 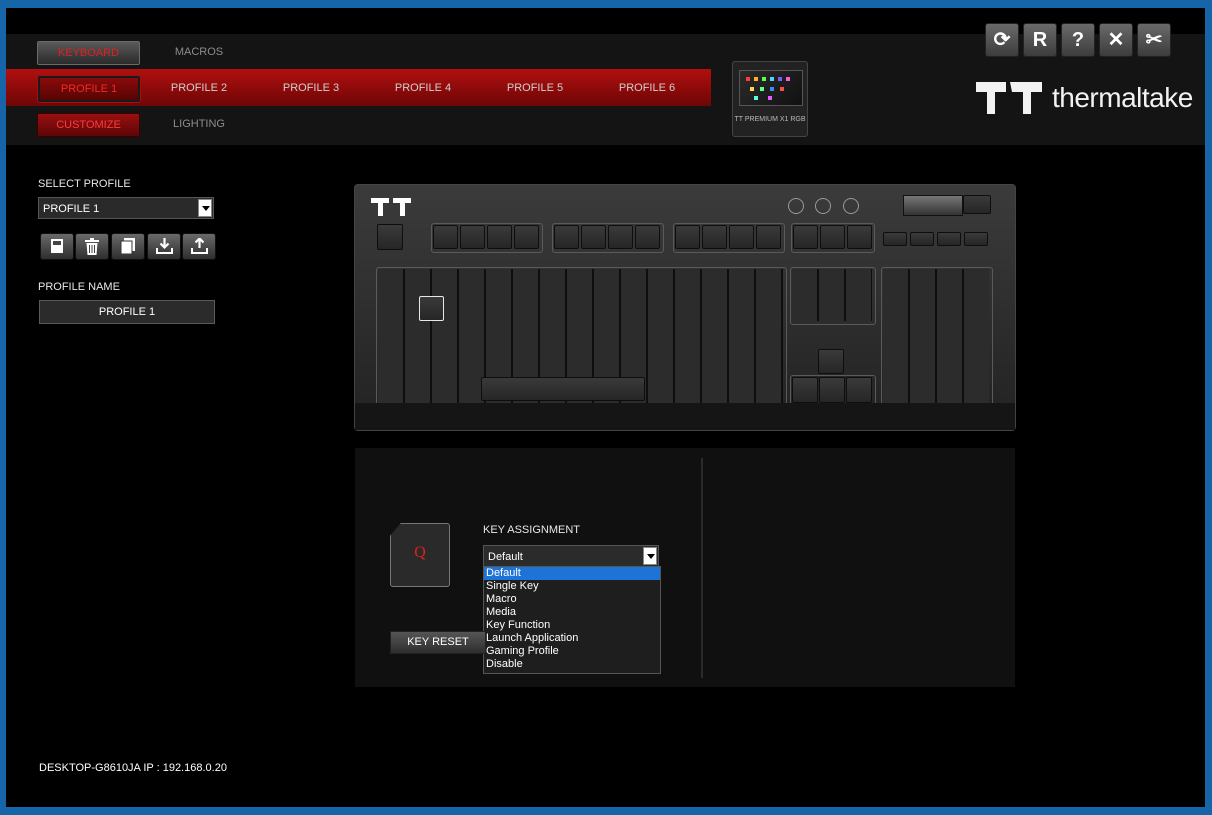 What do you see at coordinates (571, 556) in the screenshot?
I see `key-assignment-select: Default` at bounding box center [571, 556].